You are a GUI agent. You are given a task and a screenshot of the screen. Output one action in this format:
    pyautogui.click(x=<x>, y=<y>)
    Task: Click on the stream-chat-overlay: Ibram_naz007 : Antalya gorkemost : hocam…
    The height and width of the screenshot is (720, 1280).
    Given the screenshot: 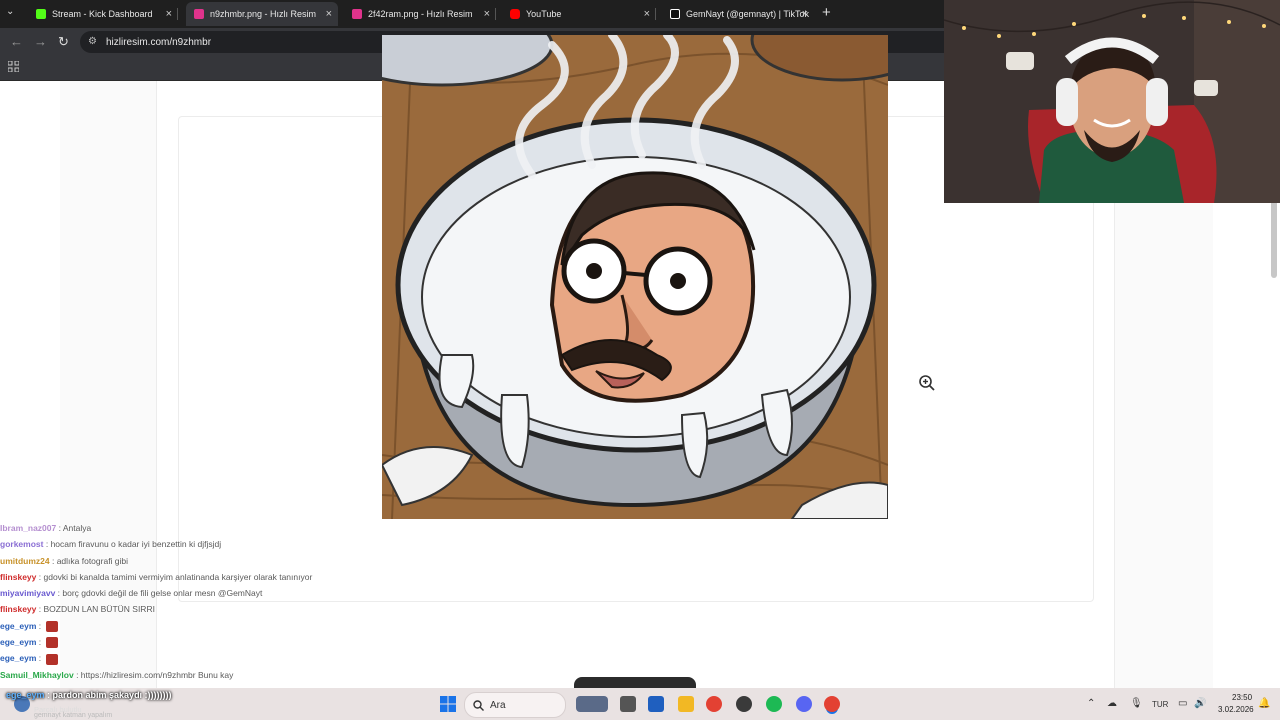 What is the action you would take?
    pyautogui.click(x=200, y=601)
    